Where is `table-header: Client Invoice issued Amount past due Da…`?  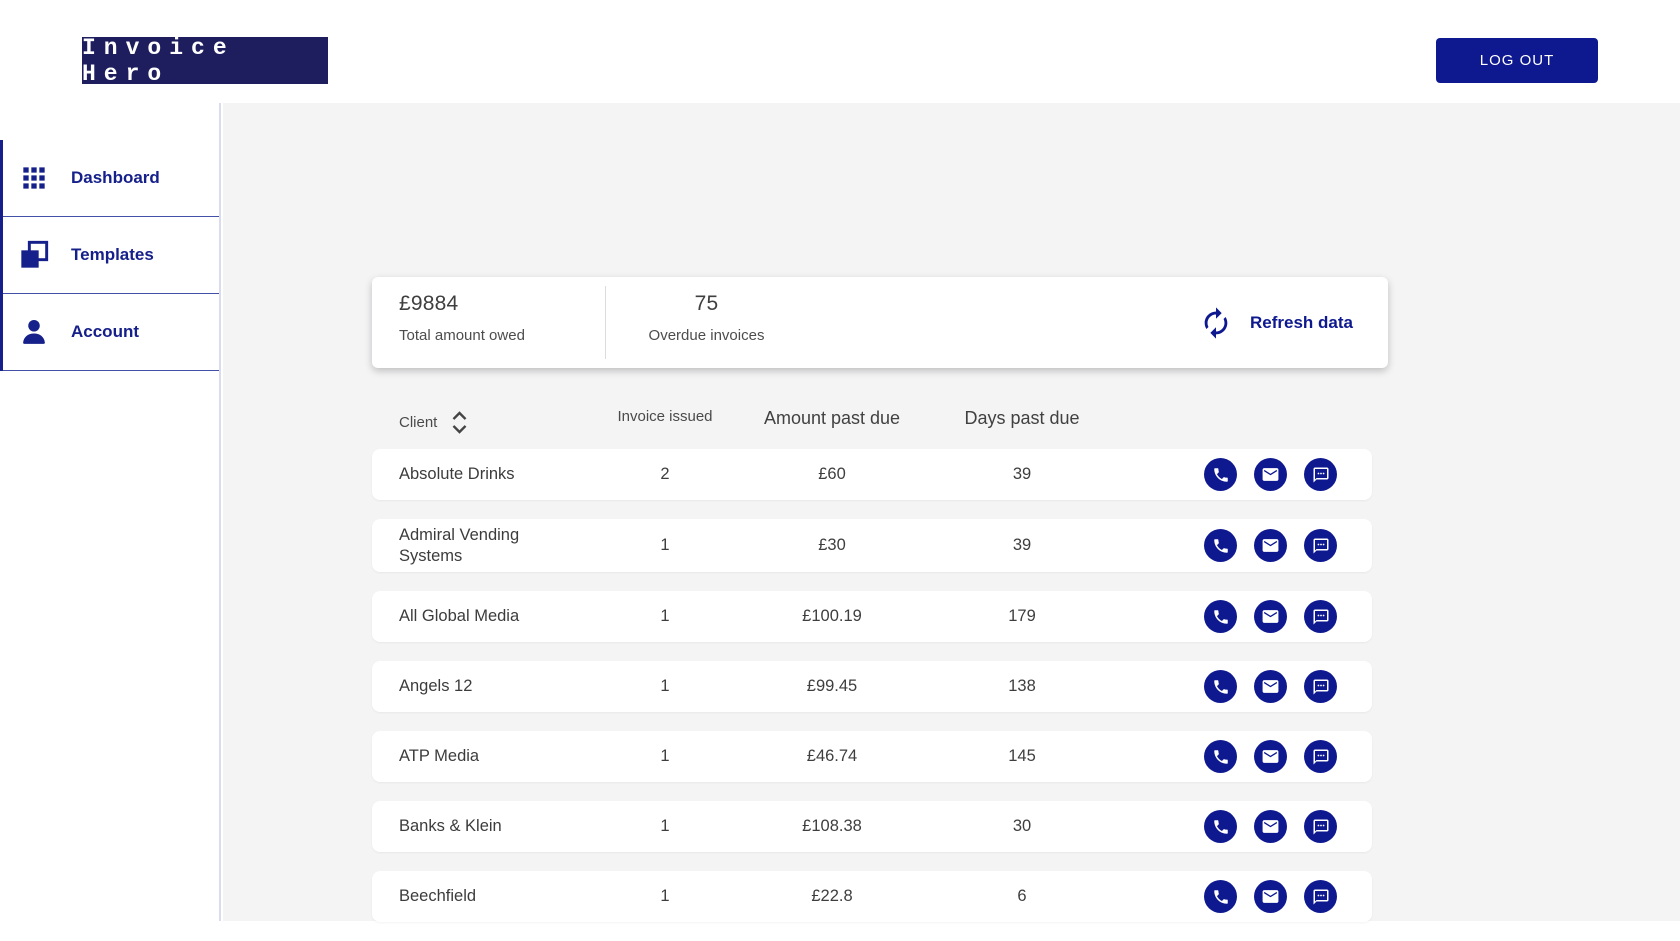 table-header: Client Invoice issued Amount past due Da… is located at coordinates (872, 428).